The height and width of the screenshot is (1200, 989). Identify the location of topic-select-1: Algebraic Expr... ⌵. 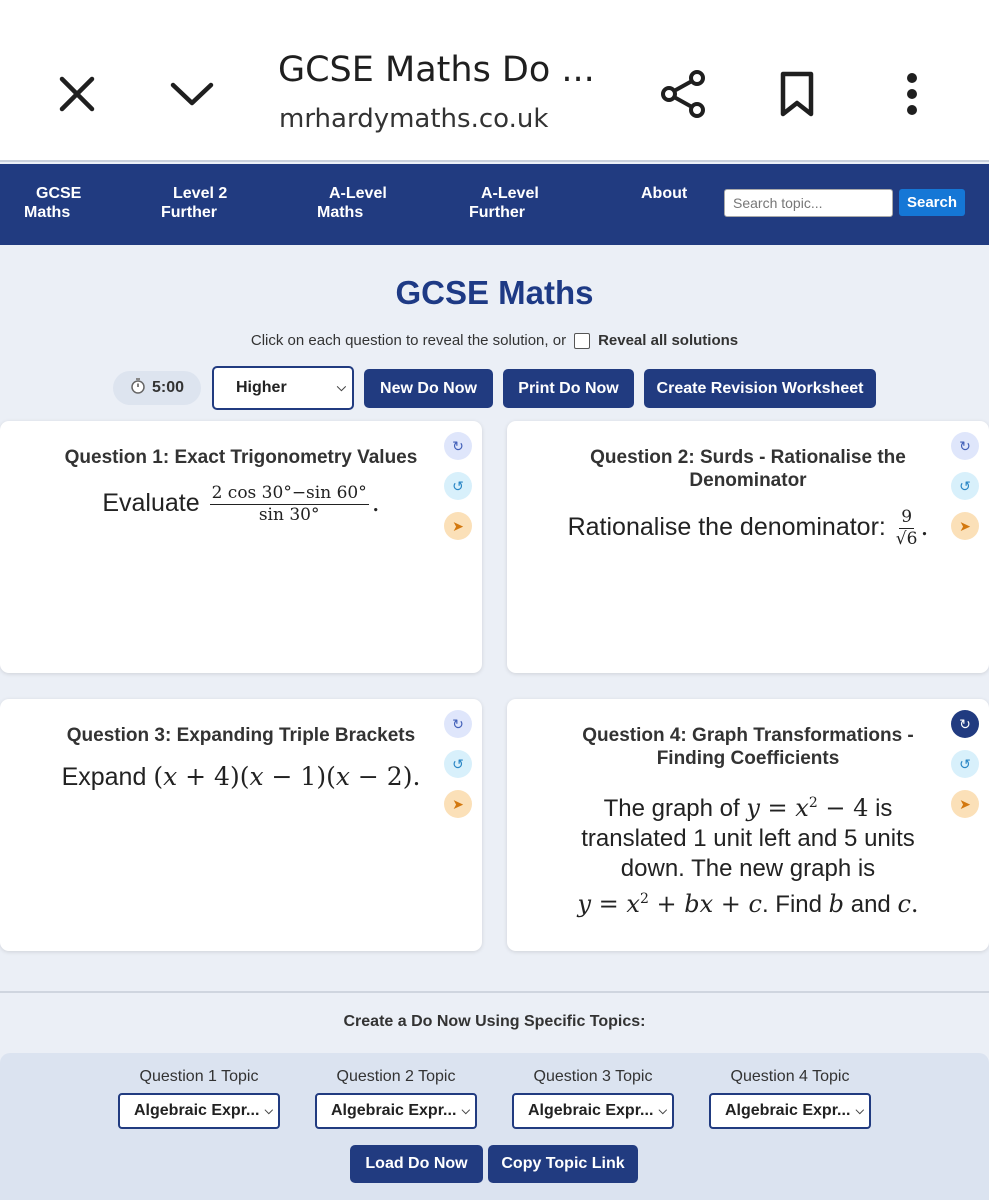
(199, 1111).